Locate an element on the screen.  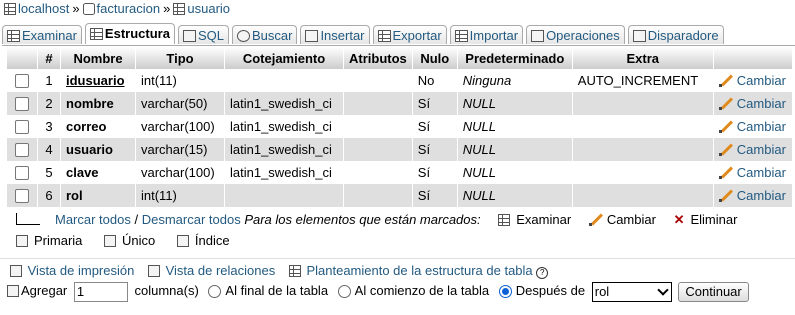
column-name: clave is located at coordinates (98, 172).